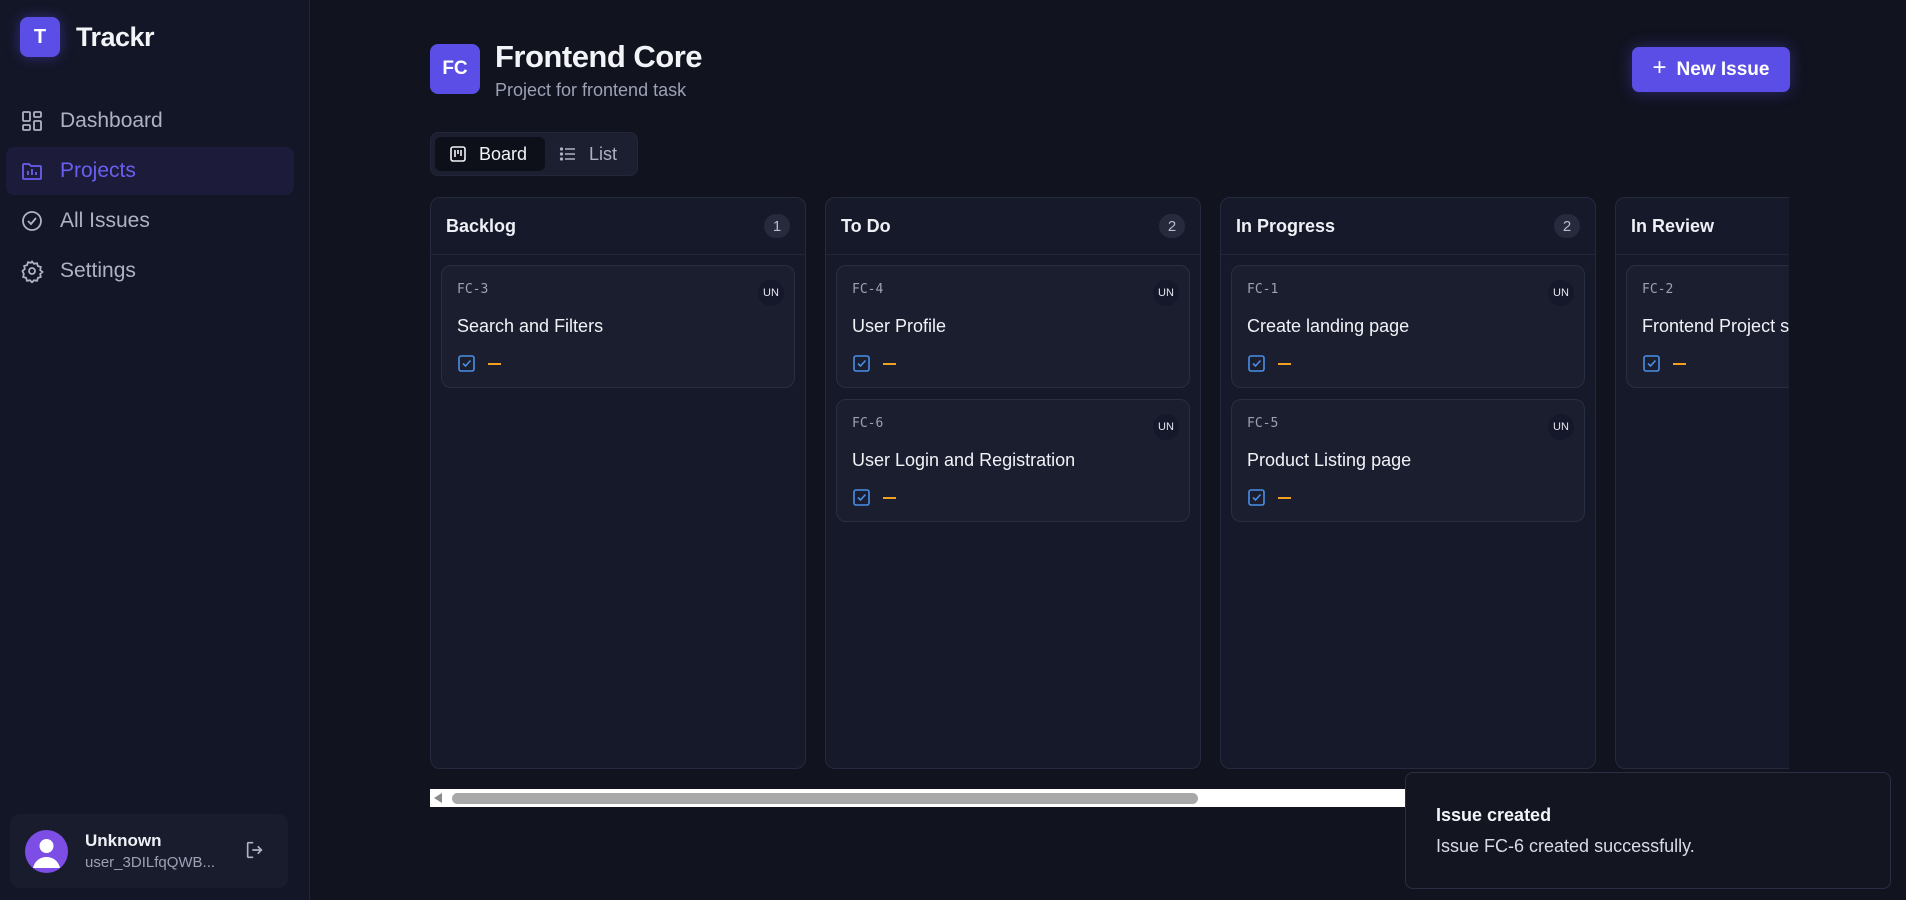 This screenshot has width=1906, height=900. Describe the element at coordinates (1329, 460) in the screenshot. I see `issue-title: Product Listing page` at that location.